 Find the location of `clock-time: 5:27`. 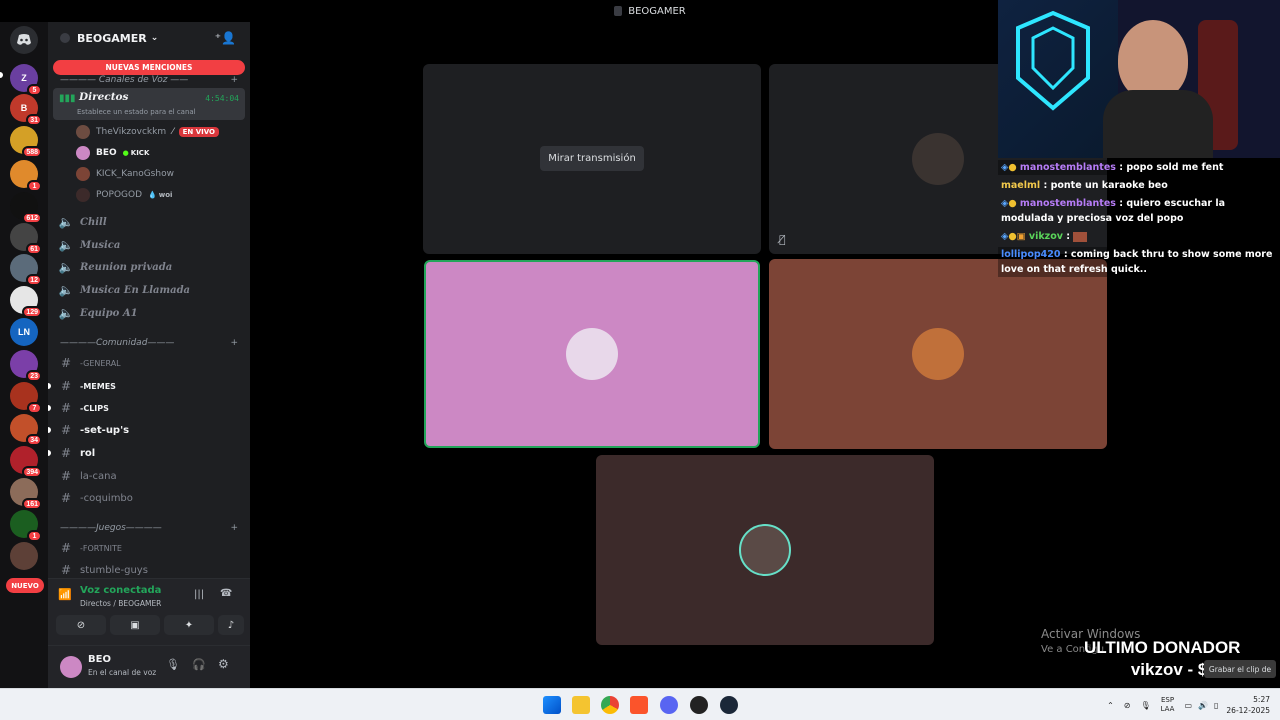

clock-time: 5:27 is located at coordinates (1261, 699).